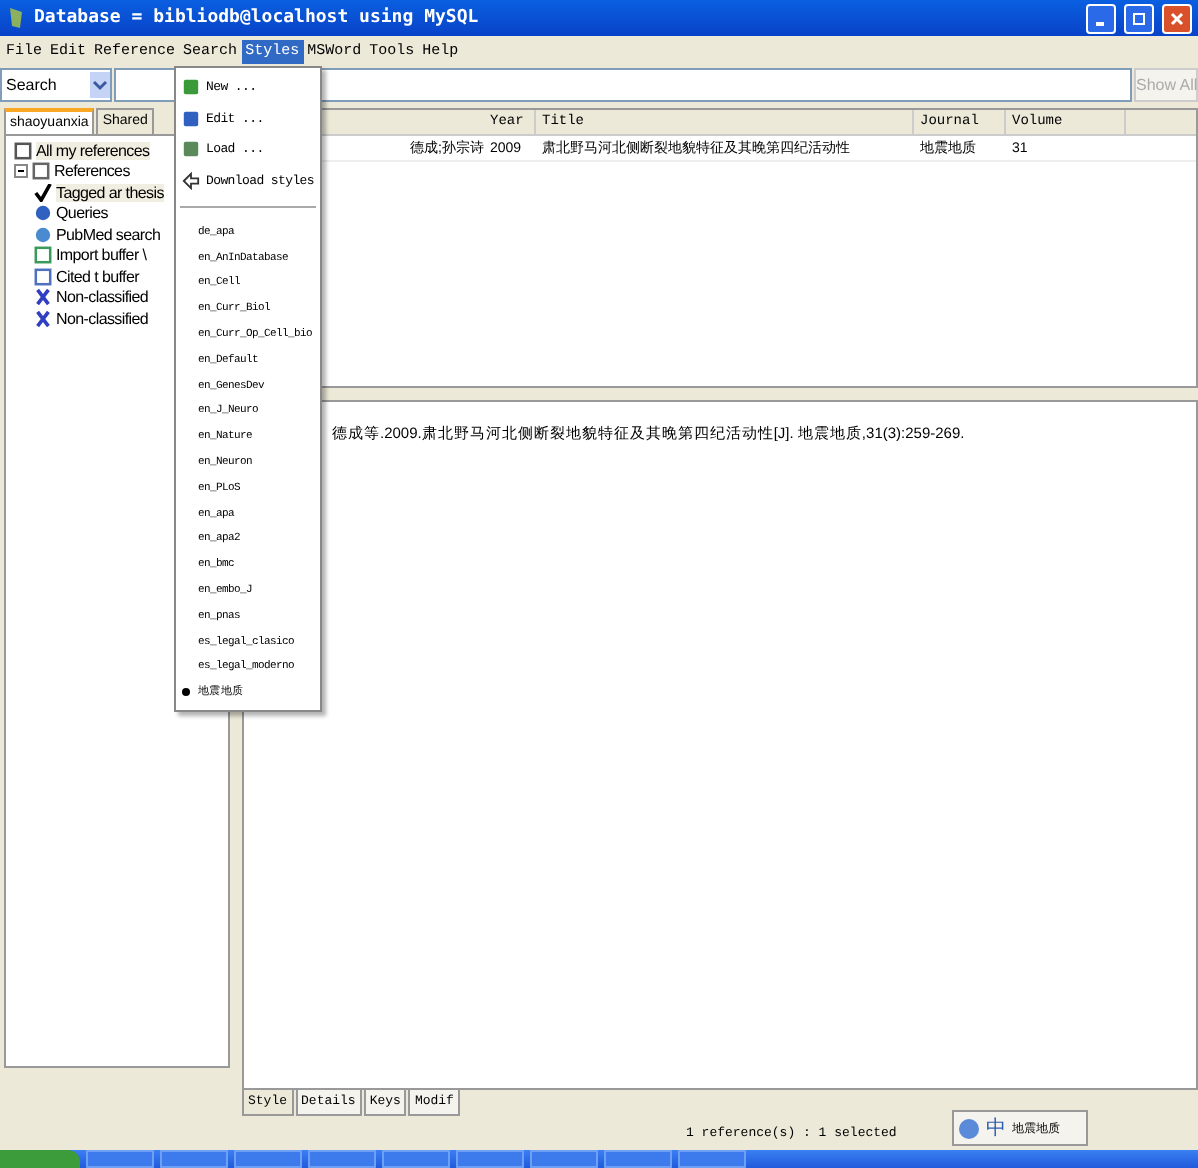 This screenshot has height=1168, width=1198. Describe the element at coordinates (93, 150) in the screenshot. I see `tree-item: All my references` at that location.